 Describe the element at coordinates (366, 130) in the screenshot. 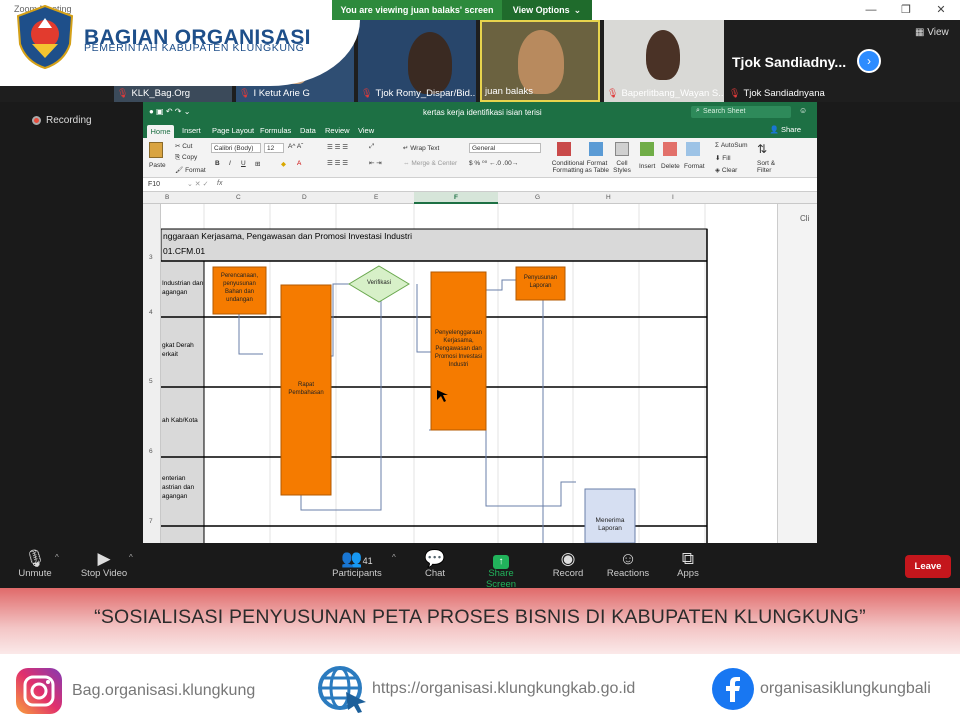

I see `tab-view: View` at that location.